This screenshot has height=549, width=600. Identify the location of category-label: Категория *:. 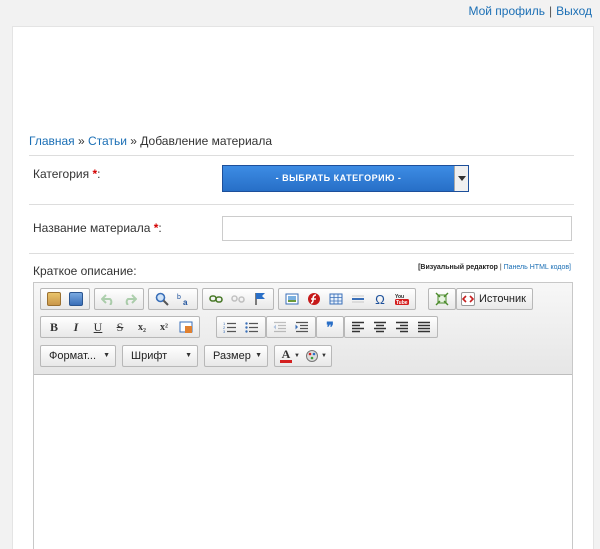
(66, 174).